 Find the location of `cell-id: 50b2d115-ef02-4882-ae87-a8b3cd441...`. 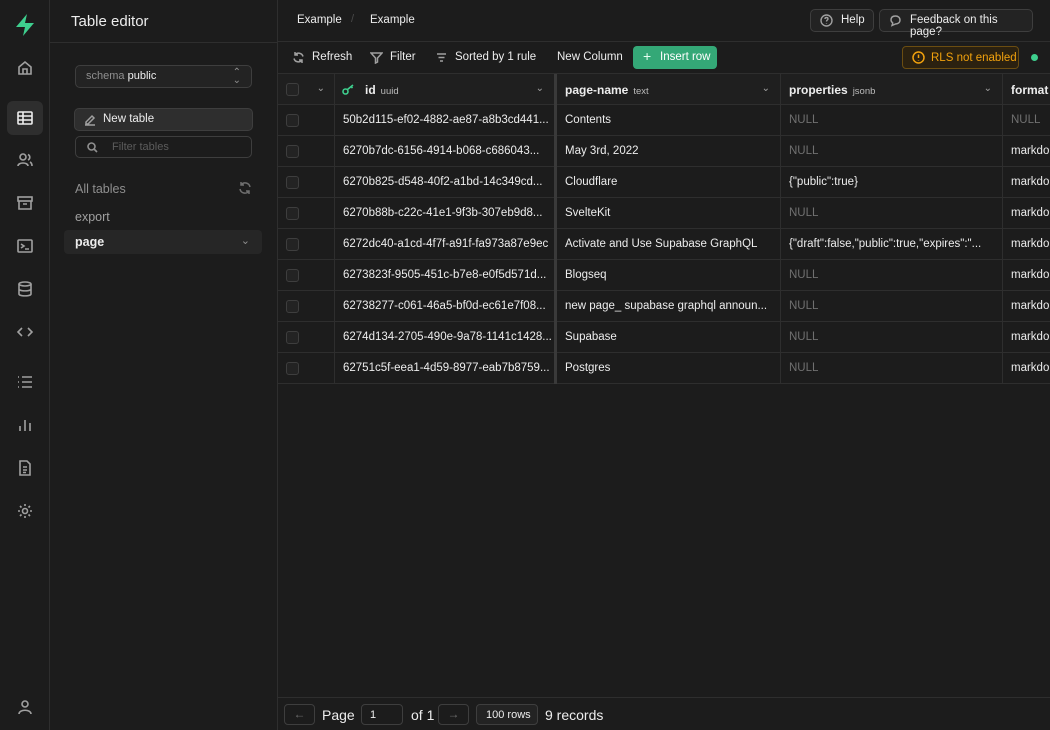

cell-id: 50b2d115-ef02-4882-ae87-a8b3cd441... is located at coordinates (446, 120).